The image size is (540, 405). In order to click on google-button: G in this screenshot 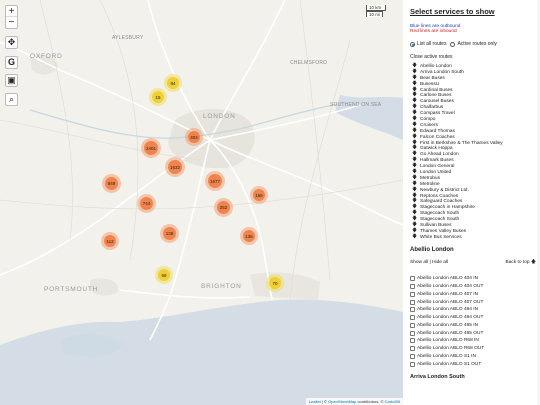, I will do `click(11, 62)`.